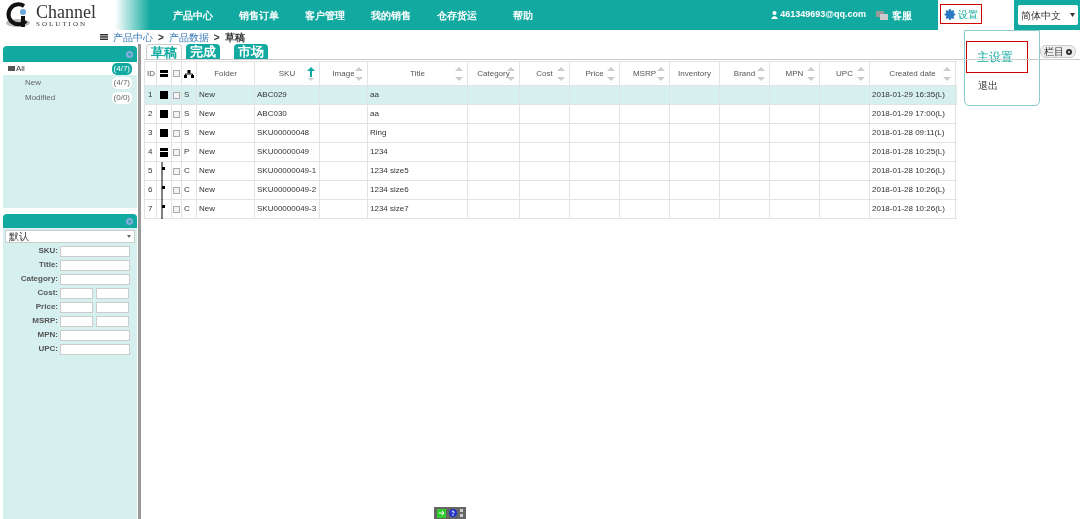 Image resolution: width=1080 pixels, height=519 pixels. I want to click on column-header: Cost, so click(545, 73).